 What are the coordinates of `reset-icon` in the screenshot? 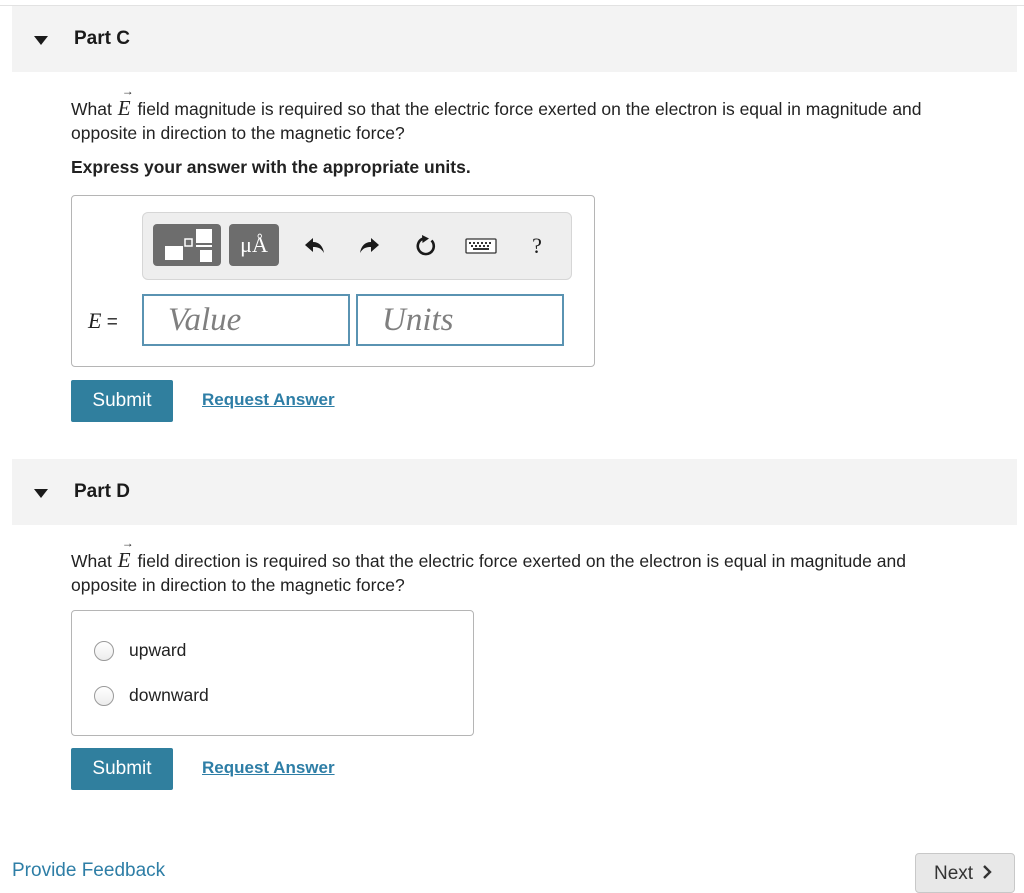 It's located at (426, 246).